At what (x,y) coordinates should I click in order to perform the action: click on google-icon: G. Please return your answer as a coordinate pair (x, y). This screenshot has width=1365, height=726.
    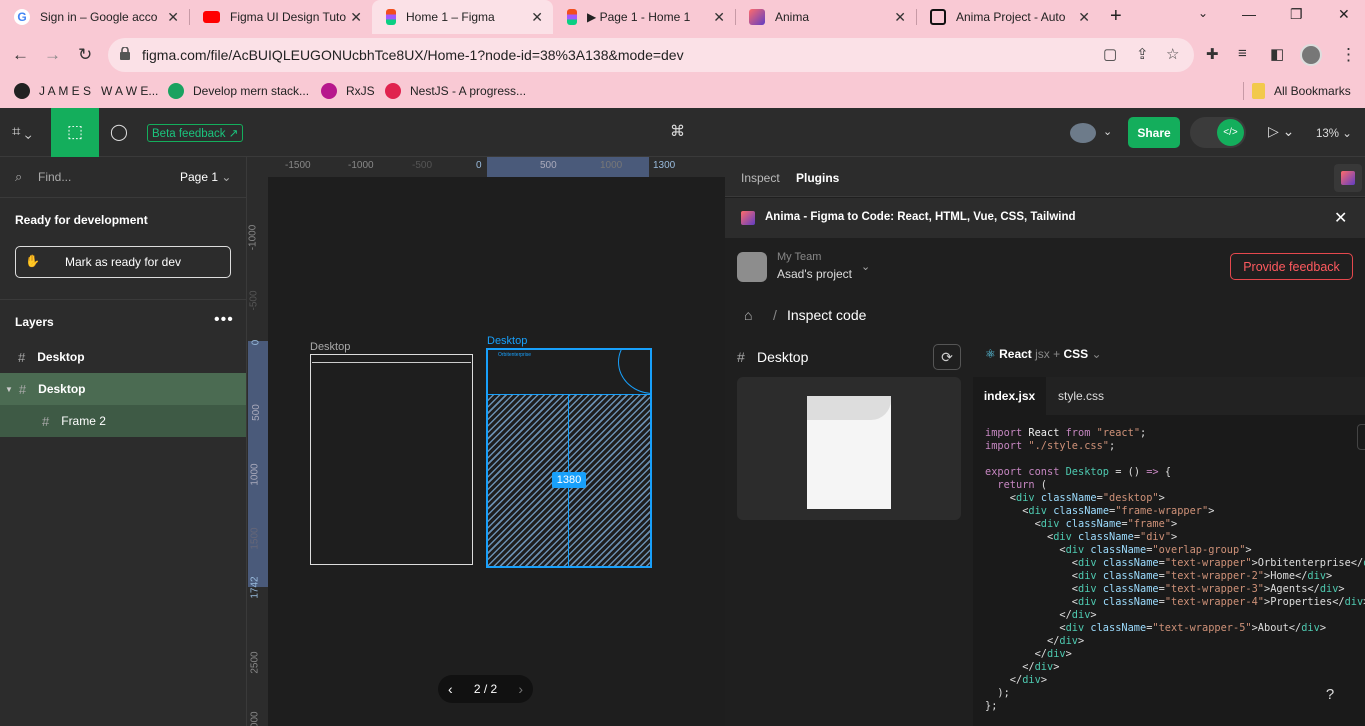
    Looking at the image, I should click on (22, 17).